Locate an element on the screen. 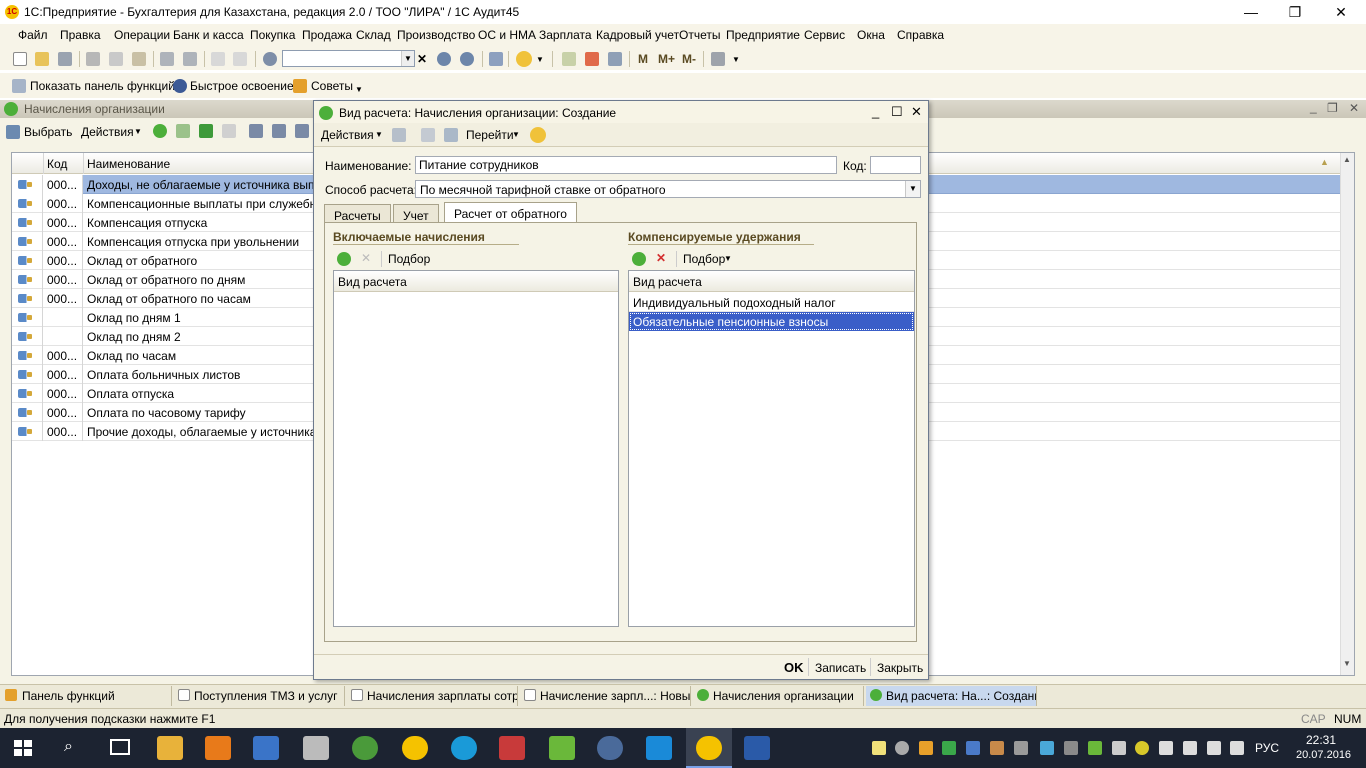 The width and height of the screenshot is (1366, 768). dialog-actions-menu: Действия is located at coordinates (347, 135).